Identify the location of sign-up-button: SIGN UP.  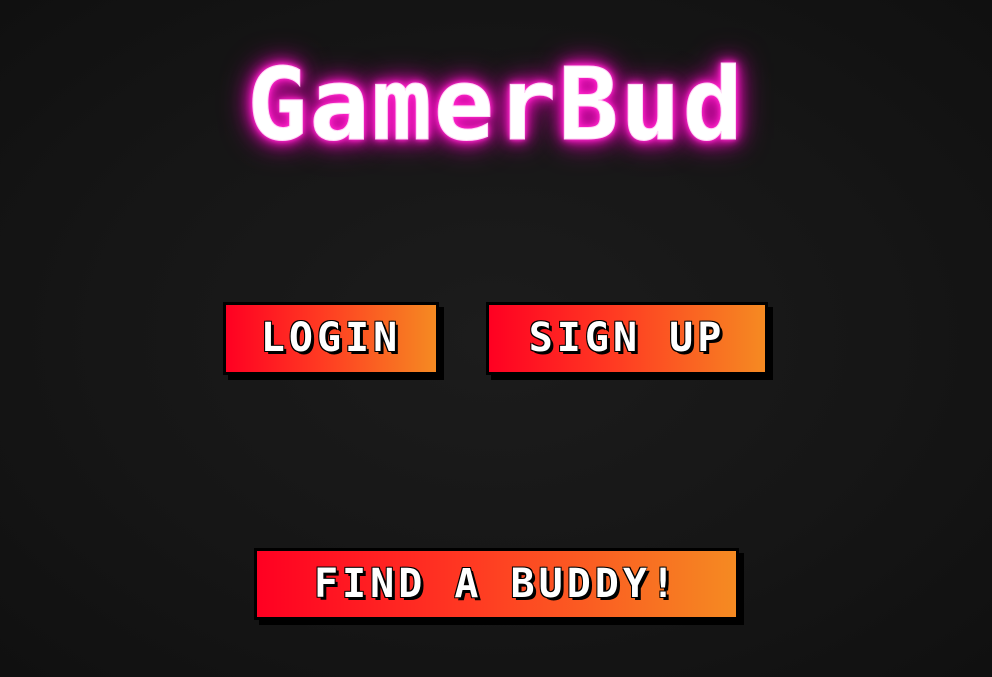
(627, 338).